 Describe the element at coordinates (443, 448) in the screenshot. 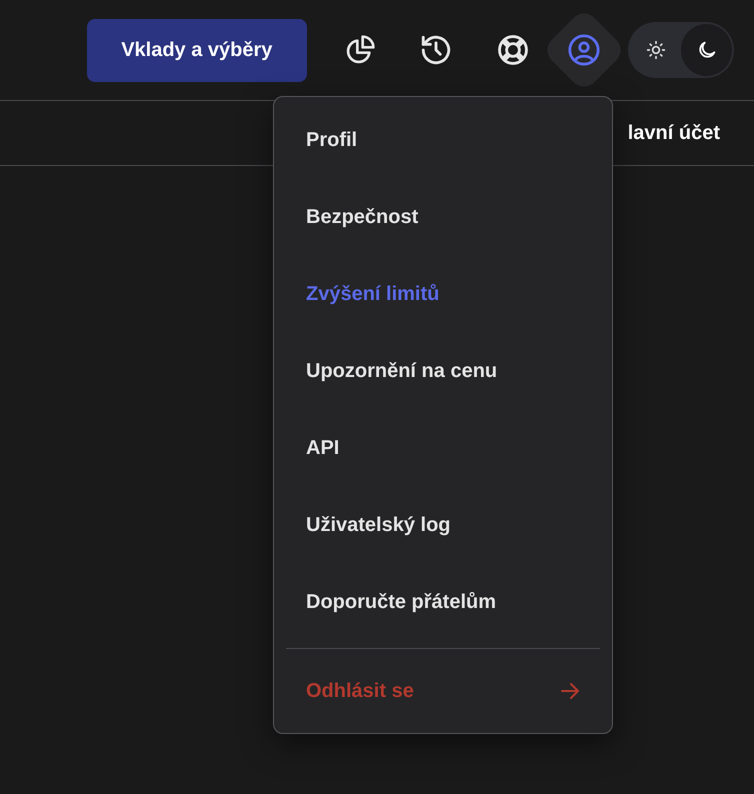

I see `menu-item: API` at that location.